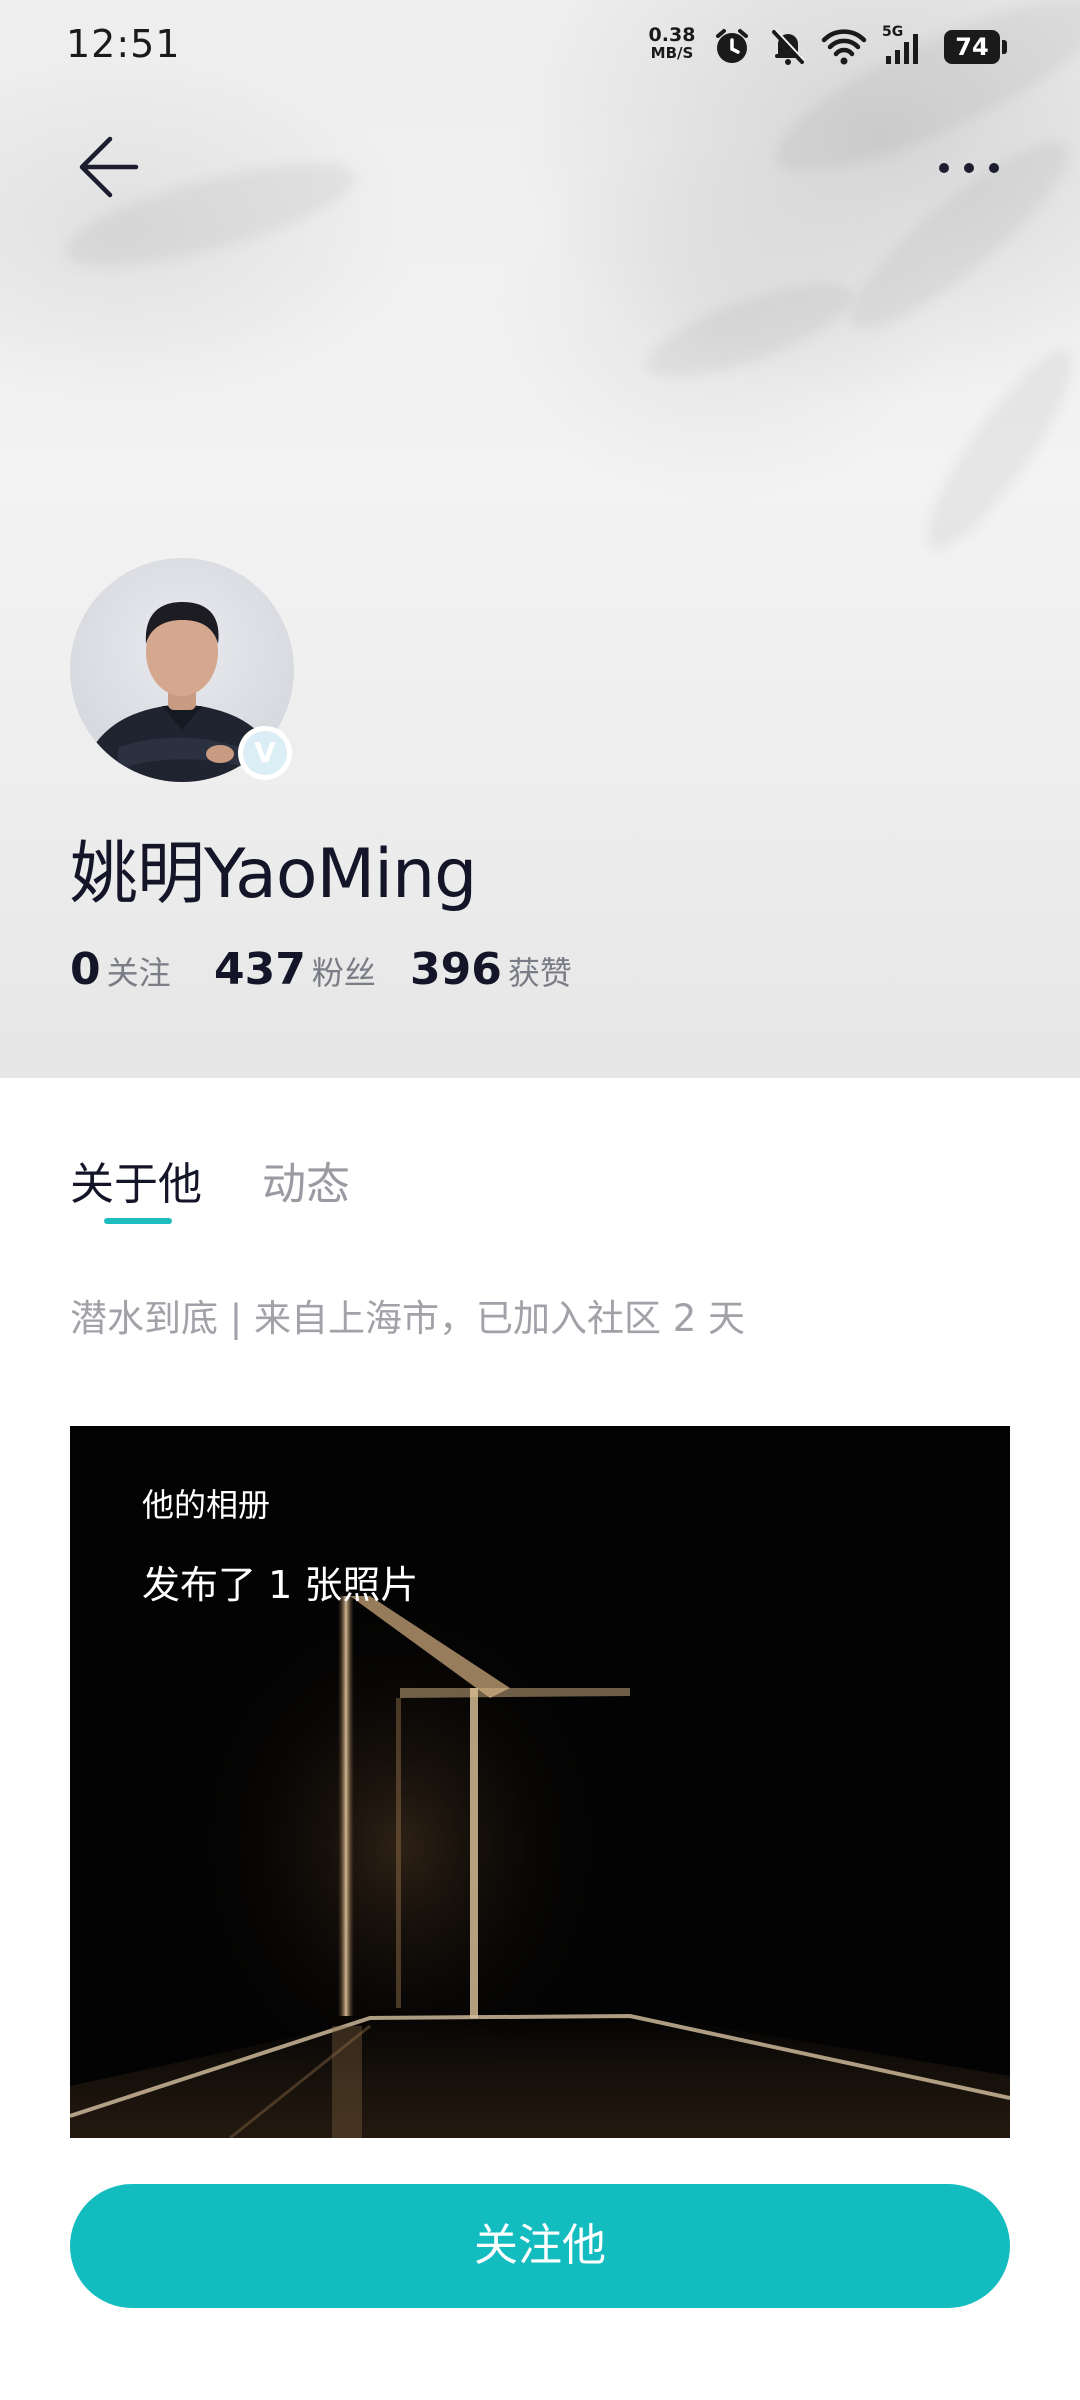 Image resolution: width=1080 pixels, height=2400 pixels. What do you see at coordinates (260, 969) in the screenshot?
I see `stat-followers-value: 437` at bounding box center [260, 969].